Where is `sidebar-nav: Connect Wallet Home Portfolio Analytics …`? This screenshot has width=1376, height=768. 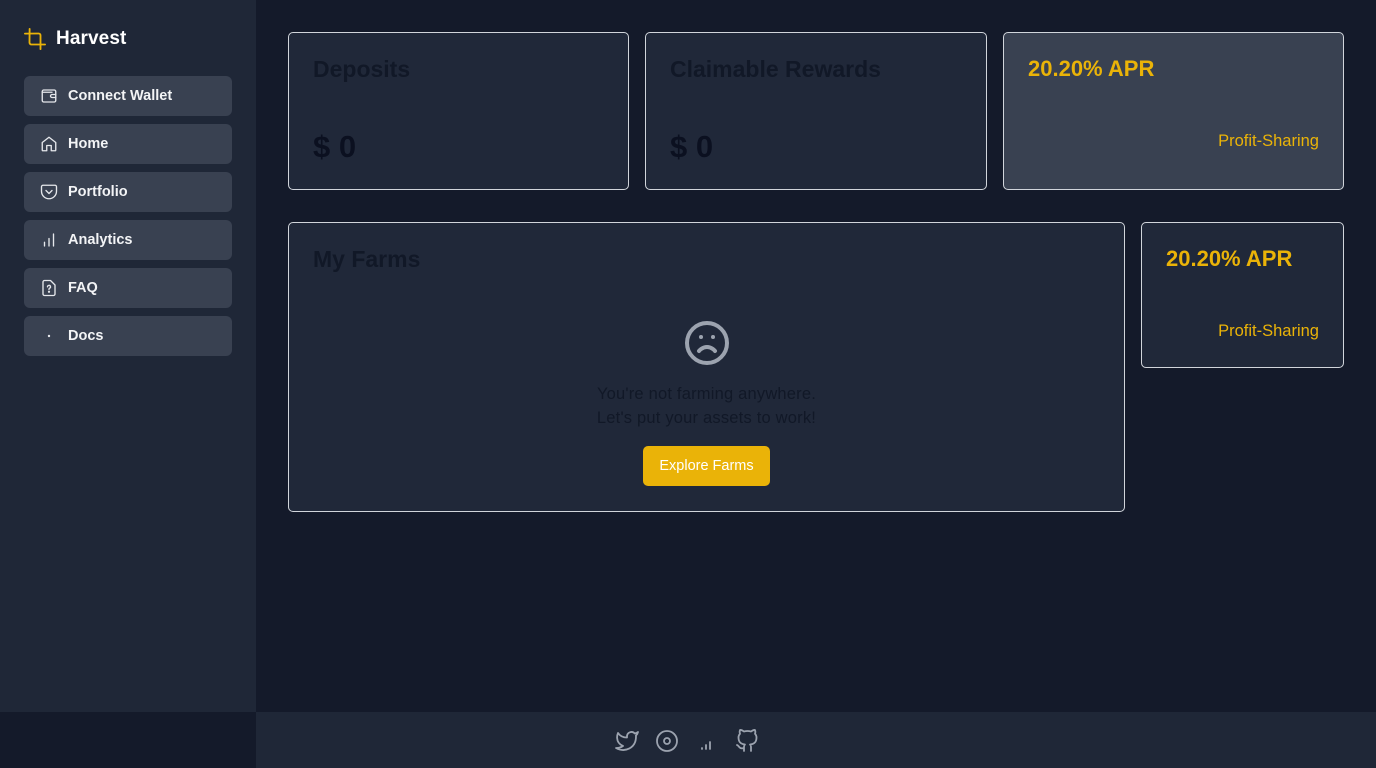 sidebar-nav: Connect Wallet Home Portfolio Analytics … is located at coordinates (128, 220).